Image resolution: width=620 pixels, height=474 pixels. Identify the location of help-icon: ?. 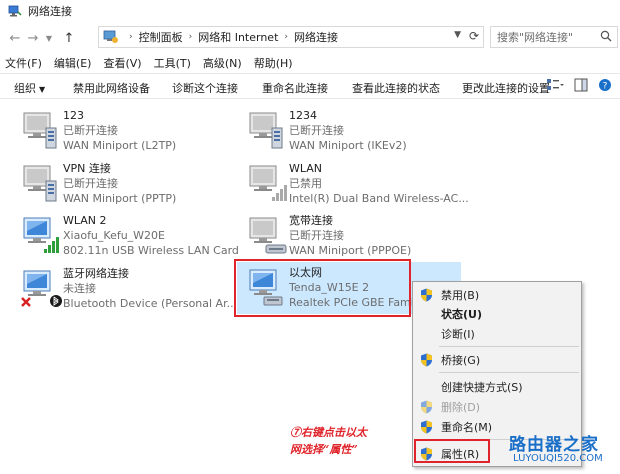
(605, 85).